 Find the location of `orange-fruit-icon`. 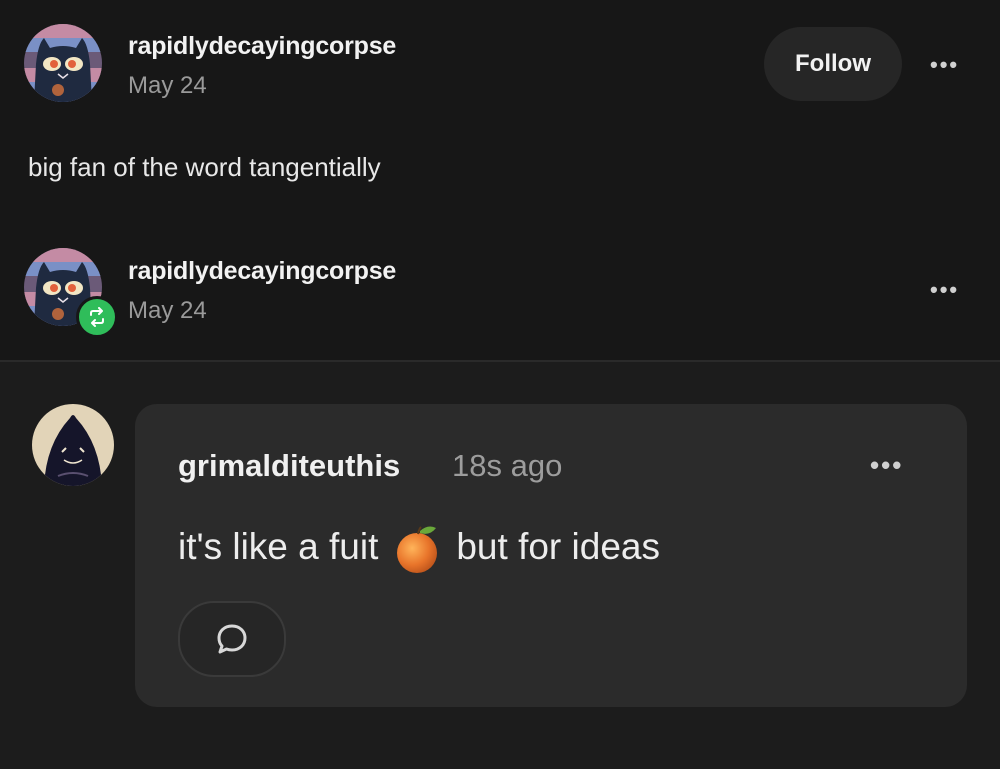

orange-fruit-icon is located at coordinates (417, 549).